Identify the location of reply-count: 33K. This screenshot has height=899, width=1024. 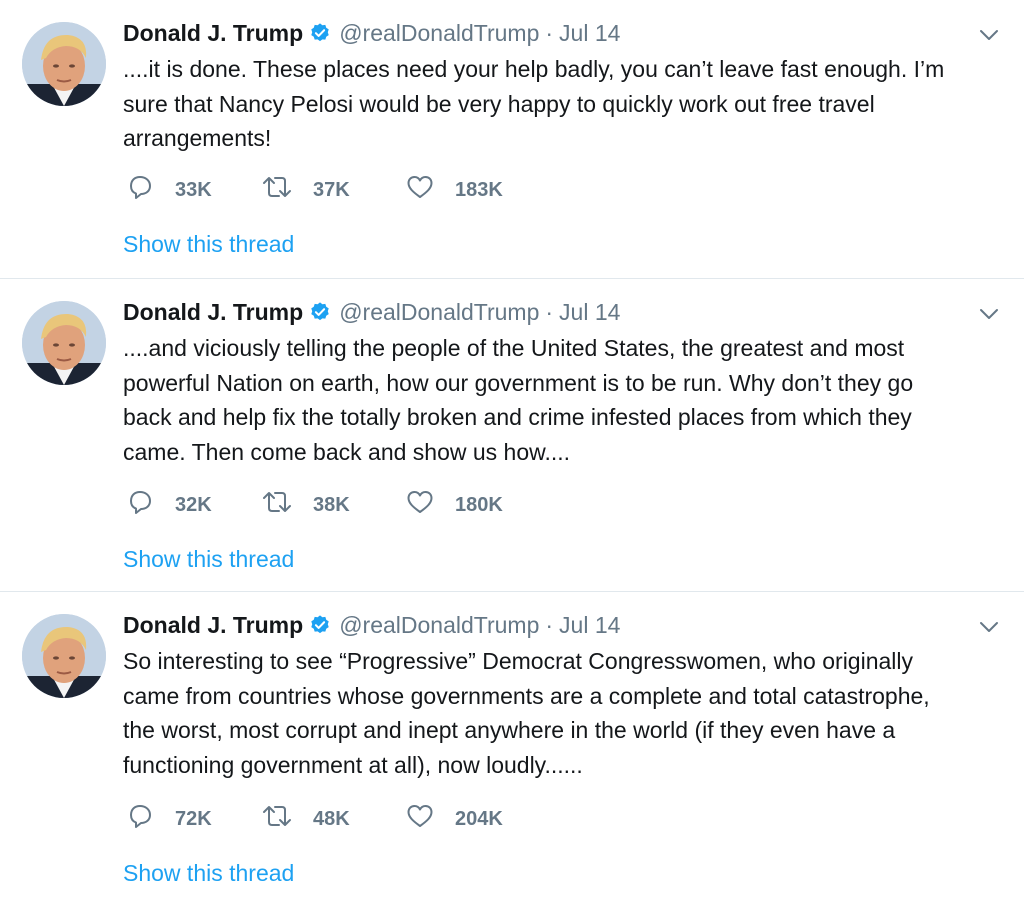
(193, 189).